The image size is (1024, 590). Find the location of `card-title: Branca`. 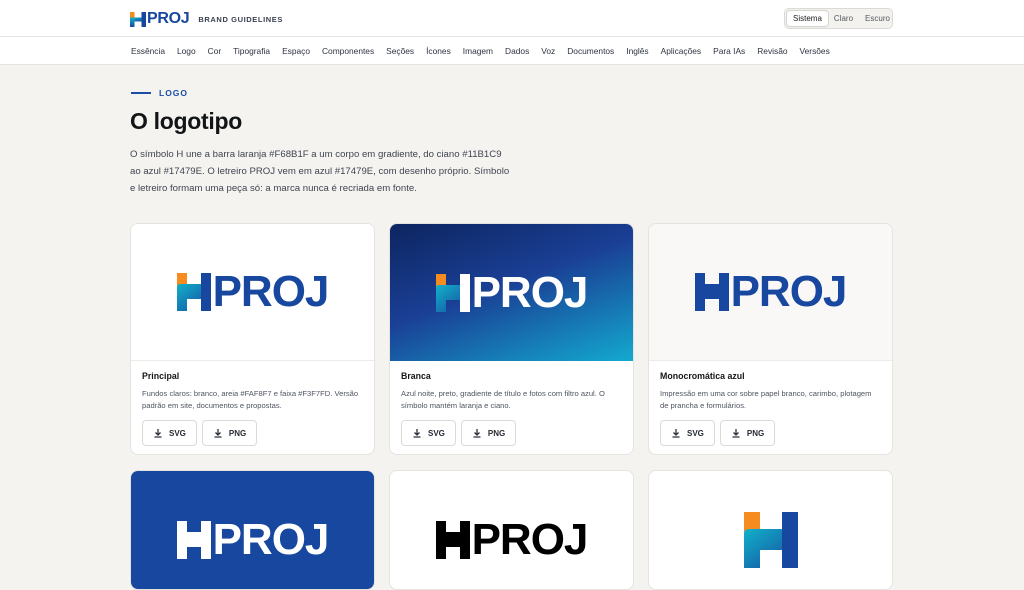

card-title: Branca is located at coordinates (416, 376).